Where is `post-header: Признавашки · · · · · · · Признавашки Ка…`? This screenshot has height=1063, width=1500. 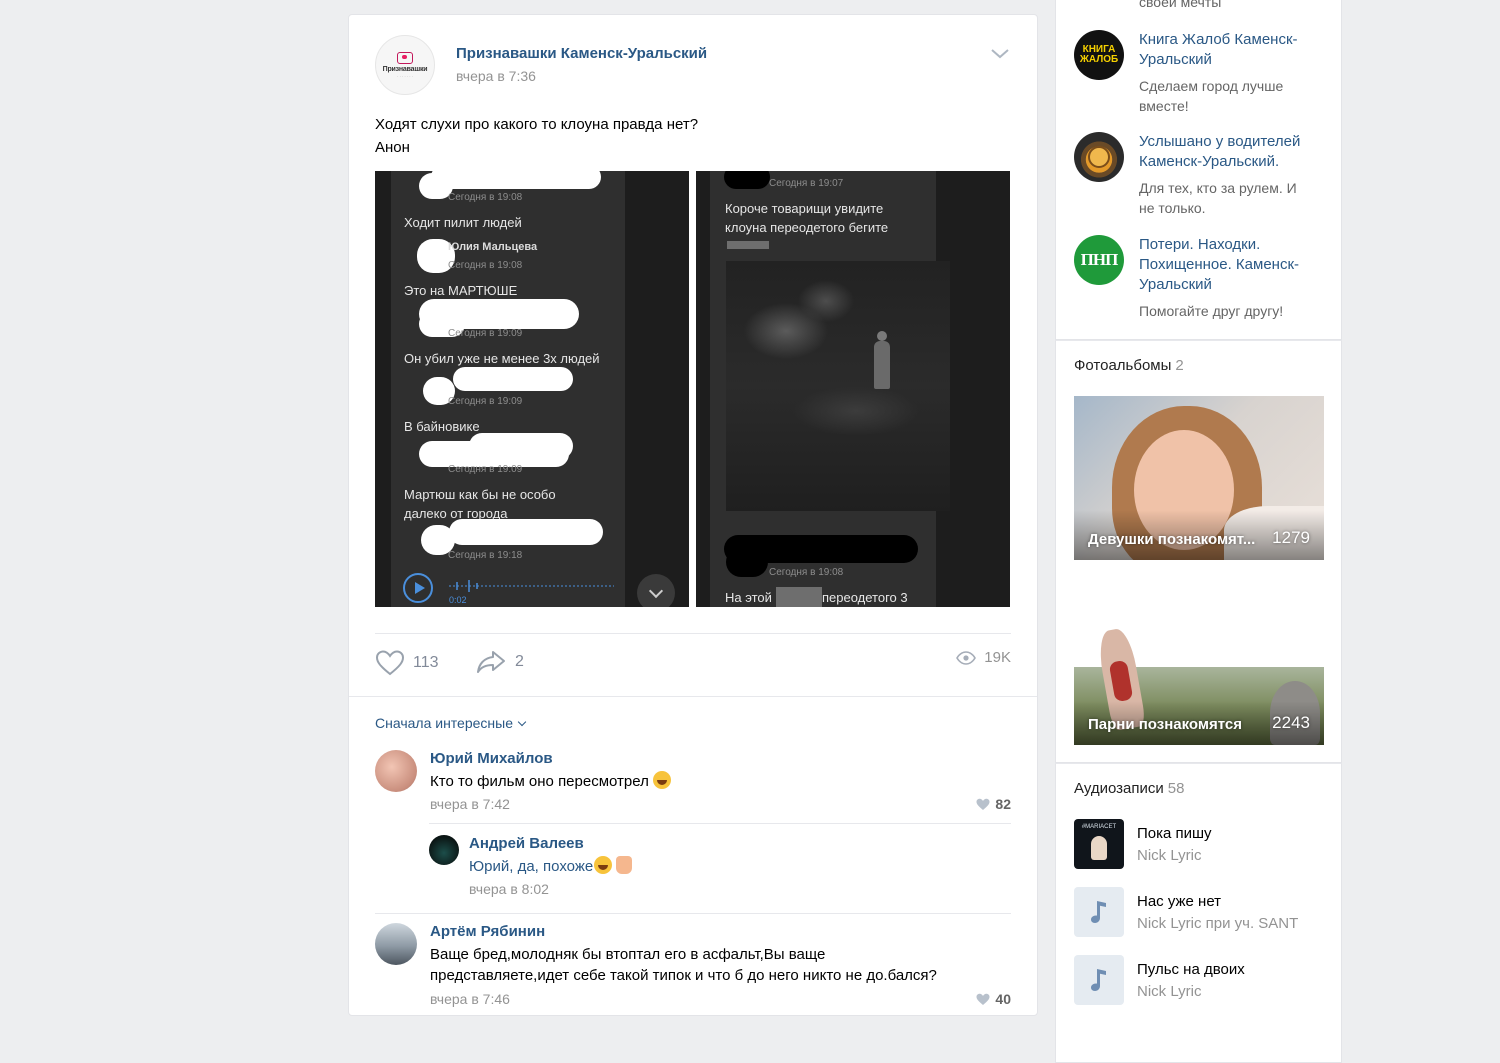 post-header: Признавашки · · · · · · · Признавашки Ка… is located at coordinates (693, 65).